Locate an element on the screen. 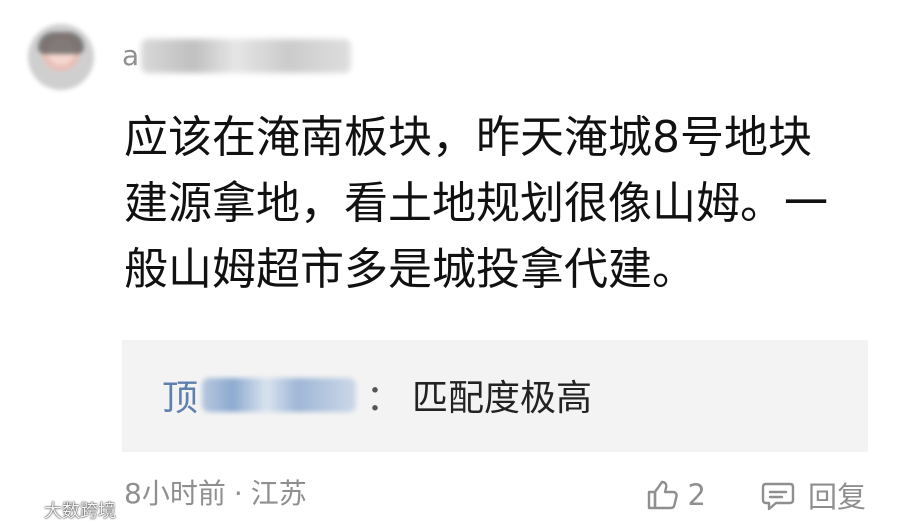 This screenshot has width=900, height=527. comment-location: 江苏 is located at coordinates (278, 493).